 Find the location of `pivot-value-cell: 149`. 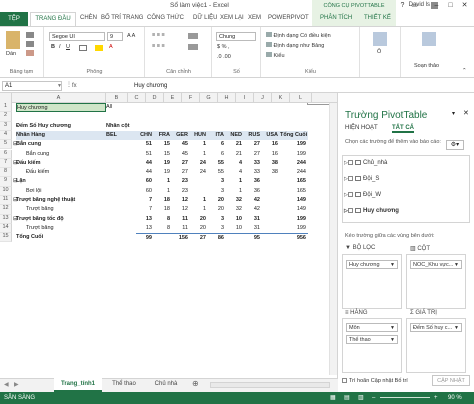

pivot-value-cell: 149 is located at coordinates (294, 200).